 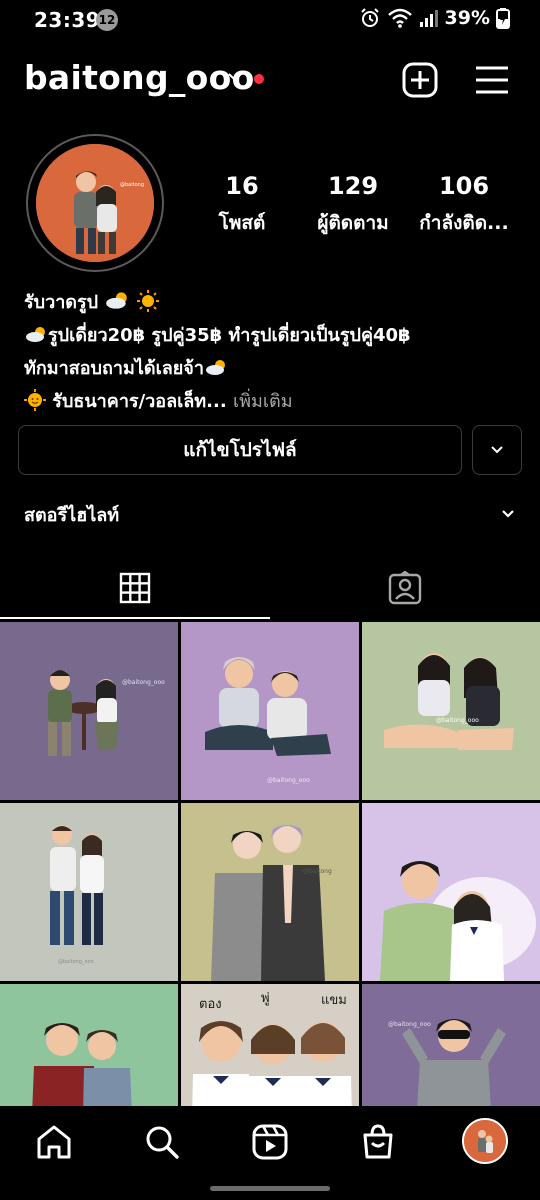 I want to click on status-bar: 23:39 12 39%, so click(x=270, y=20).